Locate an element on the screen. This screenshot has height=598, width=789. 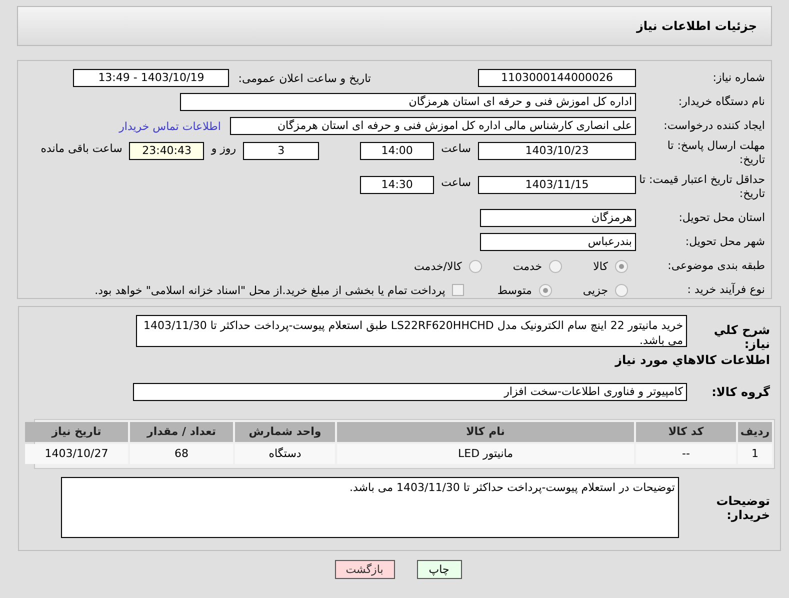
input-field: علی انصاری کارشناس مالی اداره کل اموزش فنی و حرفه ای استان هرمزگان is located at coordinates (433, 126).